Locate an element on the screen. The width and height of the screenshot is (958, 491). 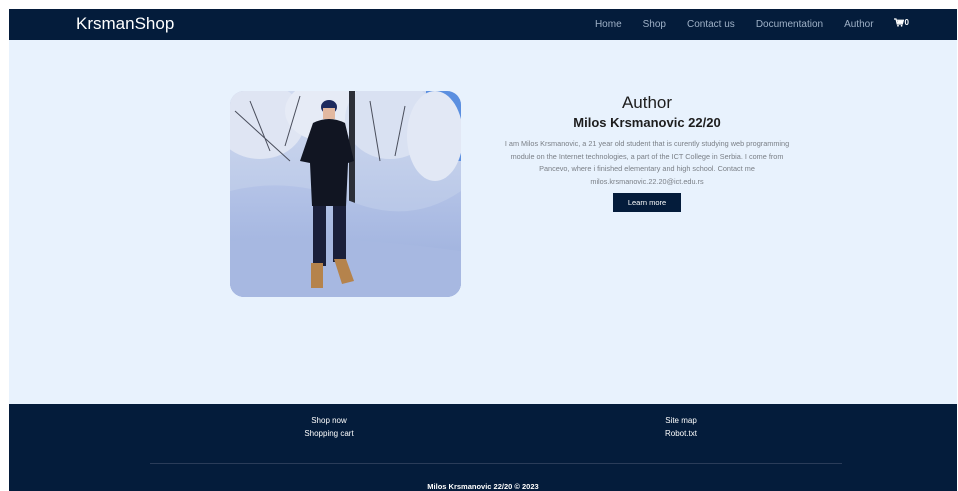
author-photo is located at coordinates (345, 194).